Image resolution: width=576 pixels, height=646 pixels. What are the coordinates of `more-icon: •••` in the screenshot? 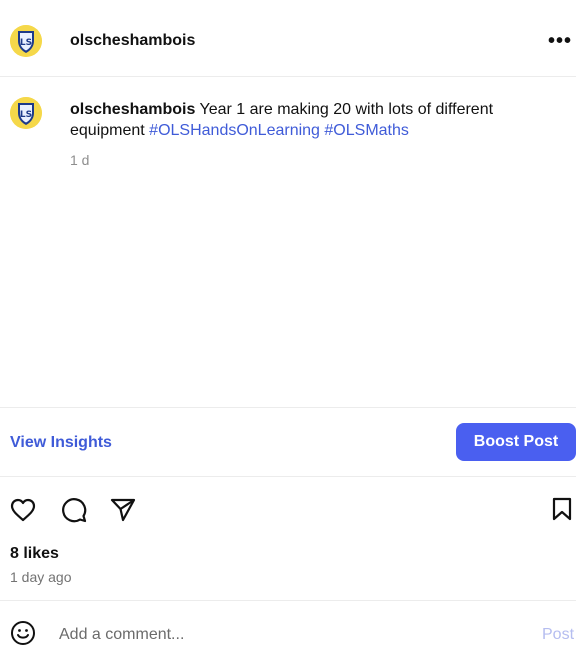 It's located at (560, 41).